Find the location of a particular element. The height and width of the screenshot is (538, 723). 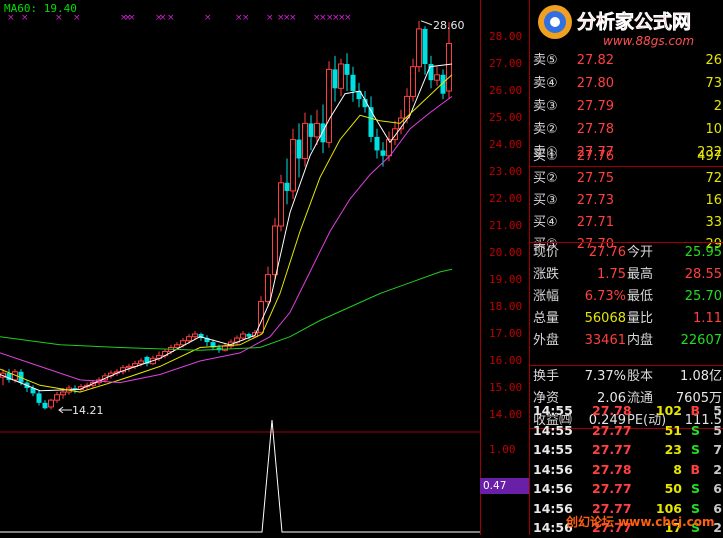

svg-text: 分析家公式网 is located at coordinates (634, 21).